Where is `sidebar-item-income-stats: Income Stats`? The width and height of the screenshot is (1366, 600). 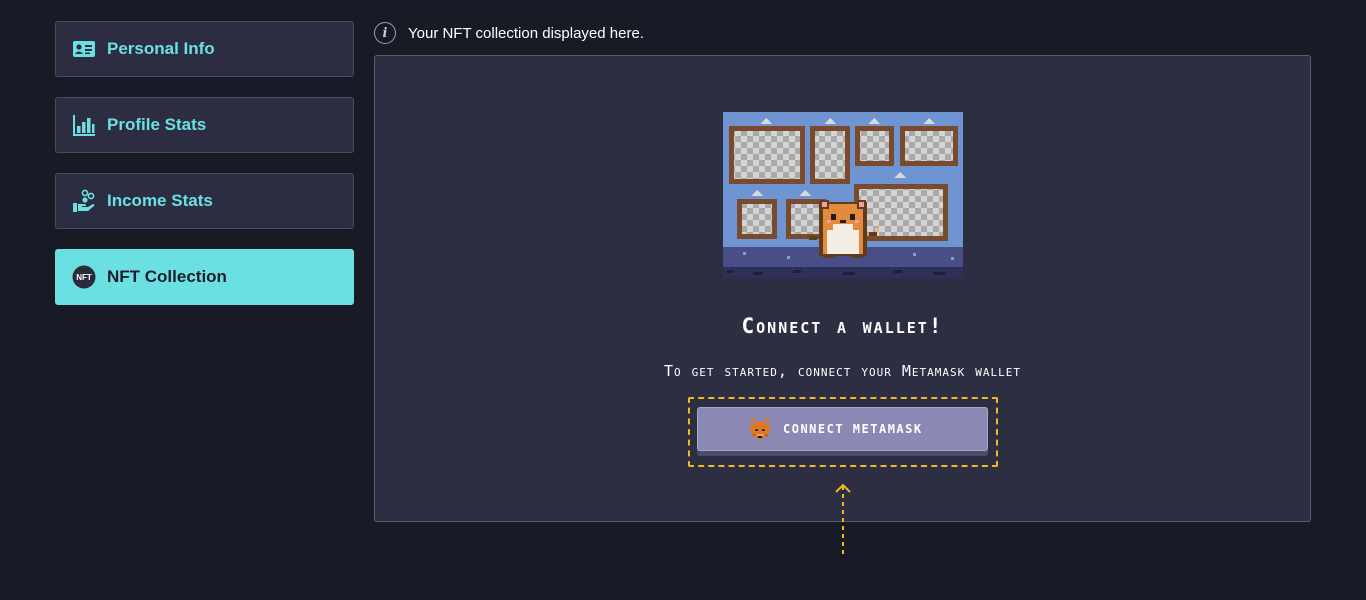
sidebar-item-income-stats: Income Stats is located at coordinates (204, 201).